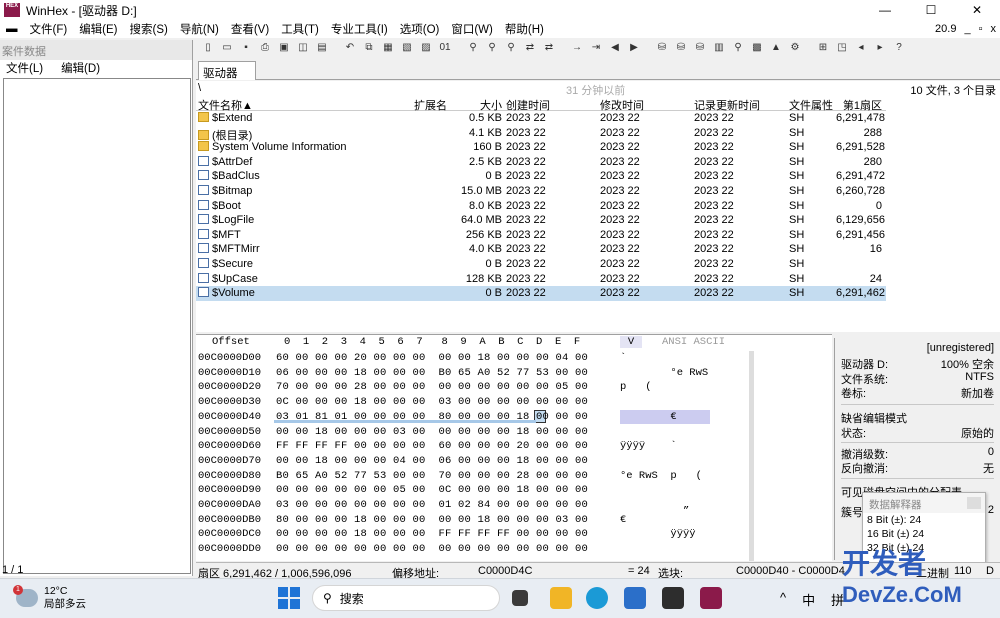 This screenshot has width=1000, height=618. What do you see at coordinates (300, 29) in the screenshot?
I see `menu-tools: 工具(T)` at bounding box center [300, 29].